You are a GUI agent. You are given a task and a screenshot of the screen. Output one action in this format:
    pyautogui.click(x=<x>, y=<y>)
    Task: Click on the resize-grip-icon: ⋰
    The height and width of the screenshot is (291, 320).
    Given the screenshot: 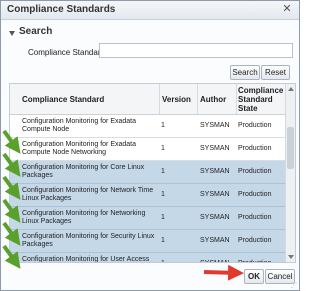 What is the action you would take?
    pyautogui.click(x=294, y=285)
    